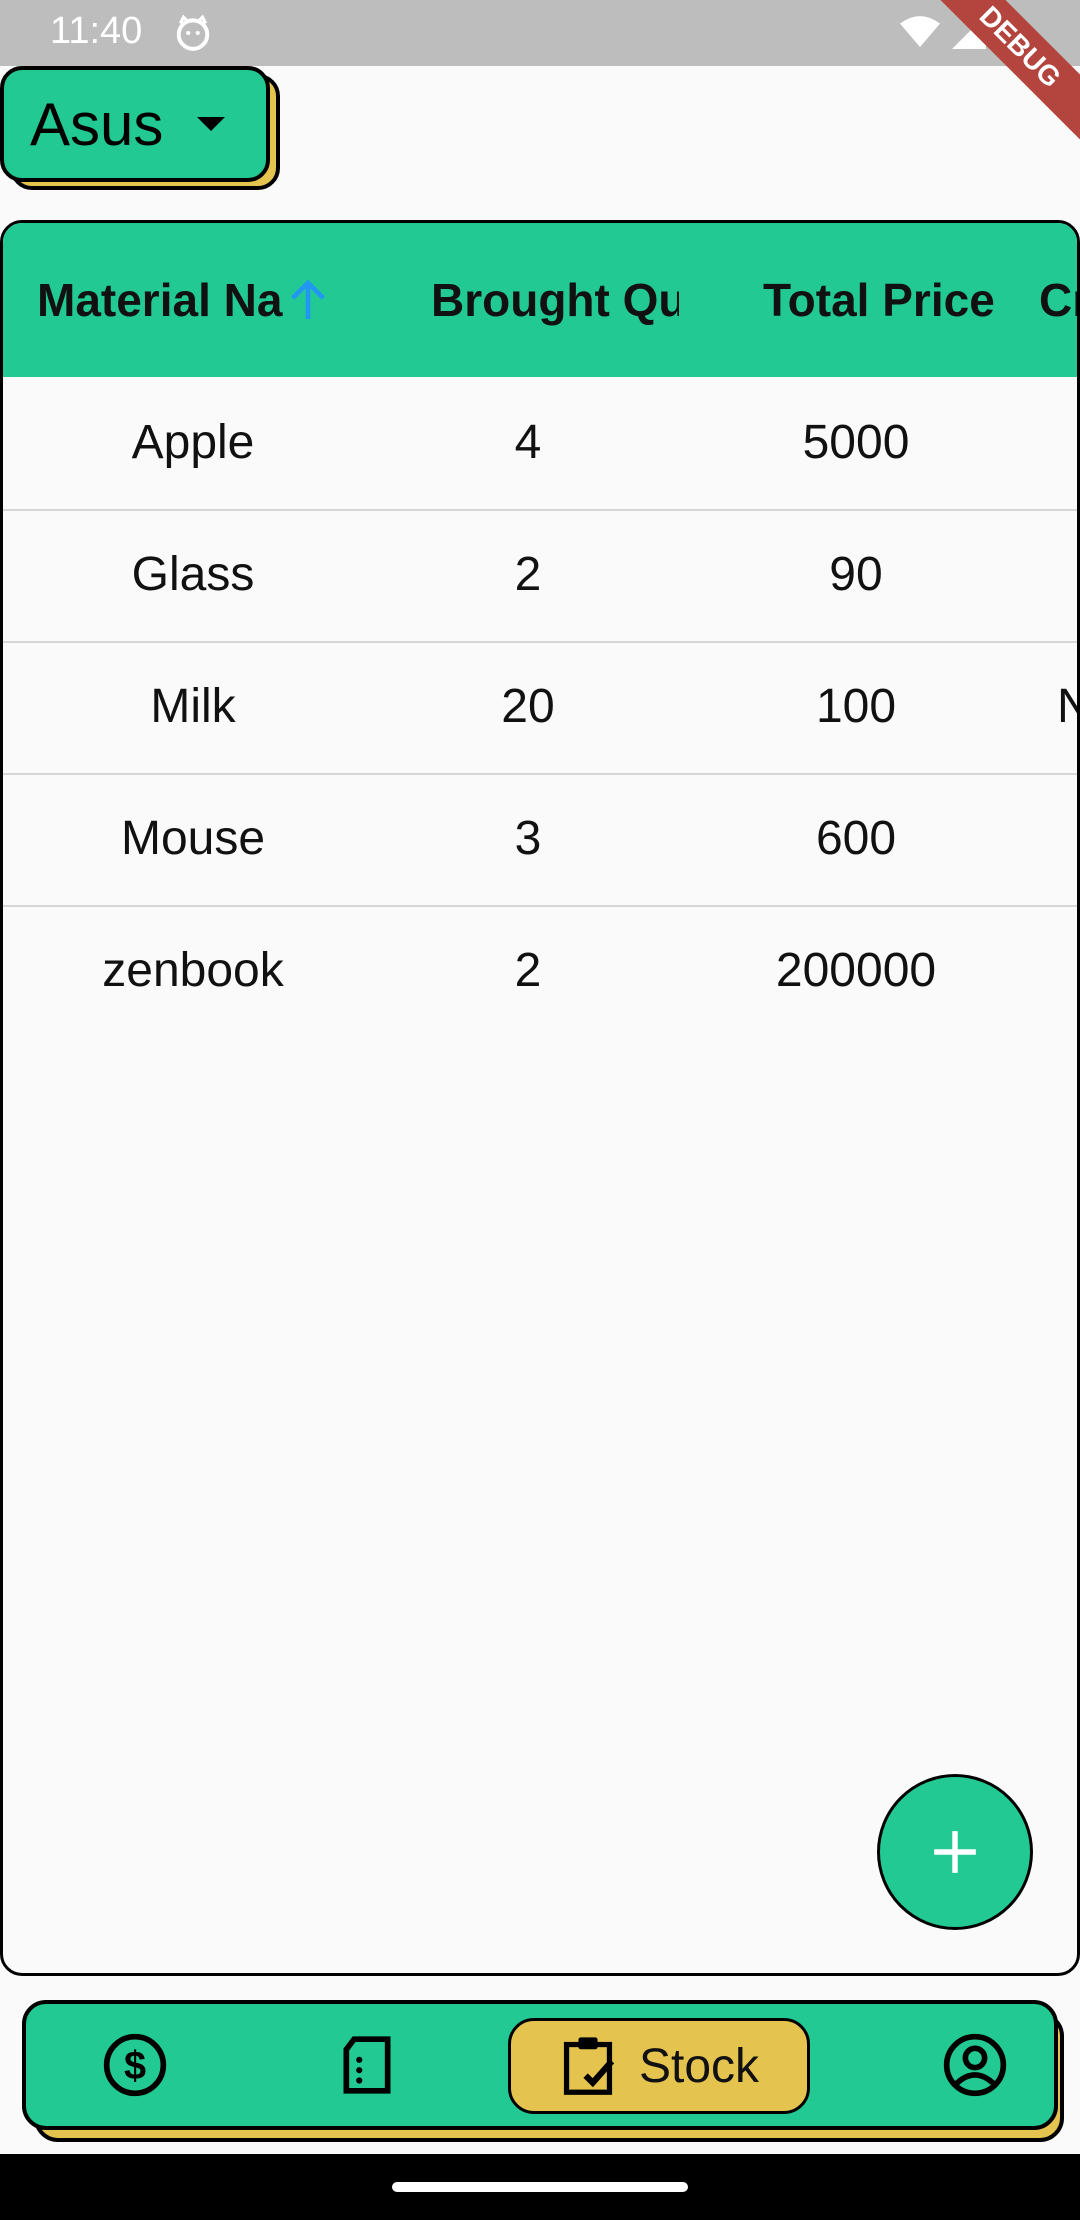 The image size is (1080, 2220). What do you see at coordinates (856, 970) in the screenshot?
I see `cell-total-price: 200000` at bounding box center [856, 970].